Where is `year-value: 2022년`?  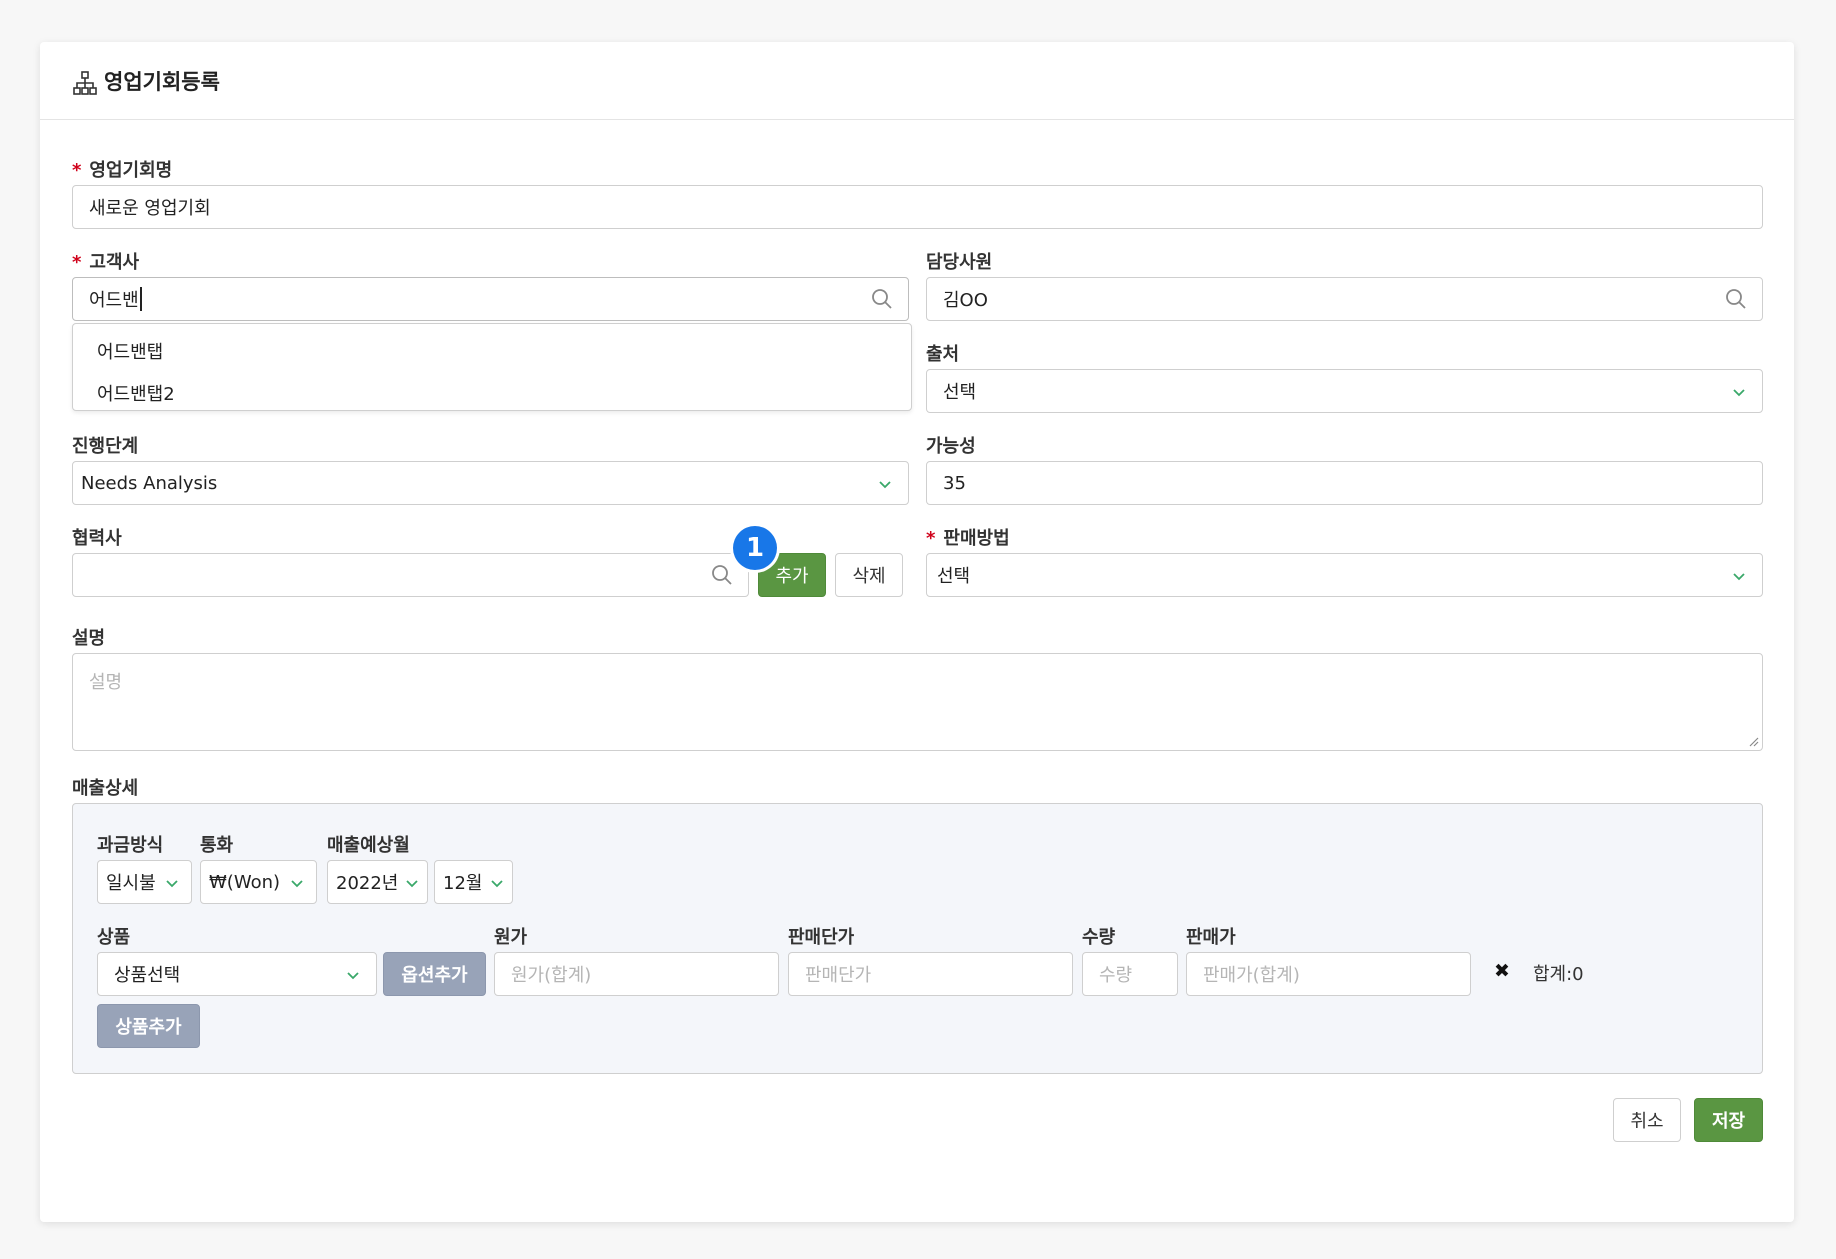 year-value: 2022년 is located at coordinates (367, 883).